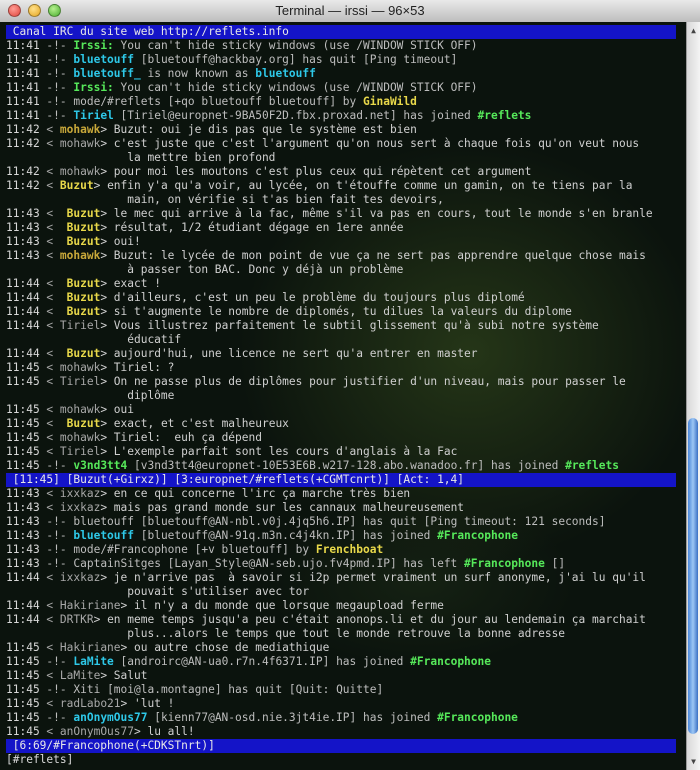 This screenshot has height=770, width=700. Describe the element at coordinates (341, 746) in the screenshot. I see `window-status-bar: [6:69/#Francophone(+CDKSTnrt)]` at that location.